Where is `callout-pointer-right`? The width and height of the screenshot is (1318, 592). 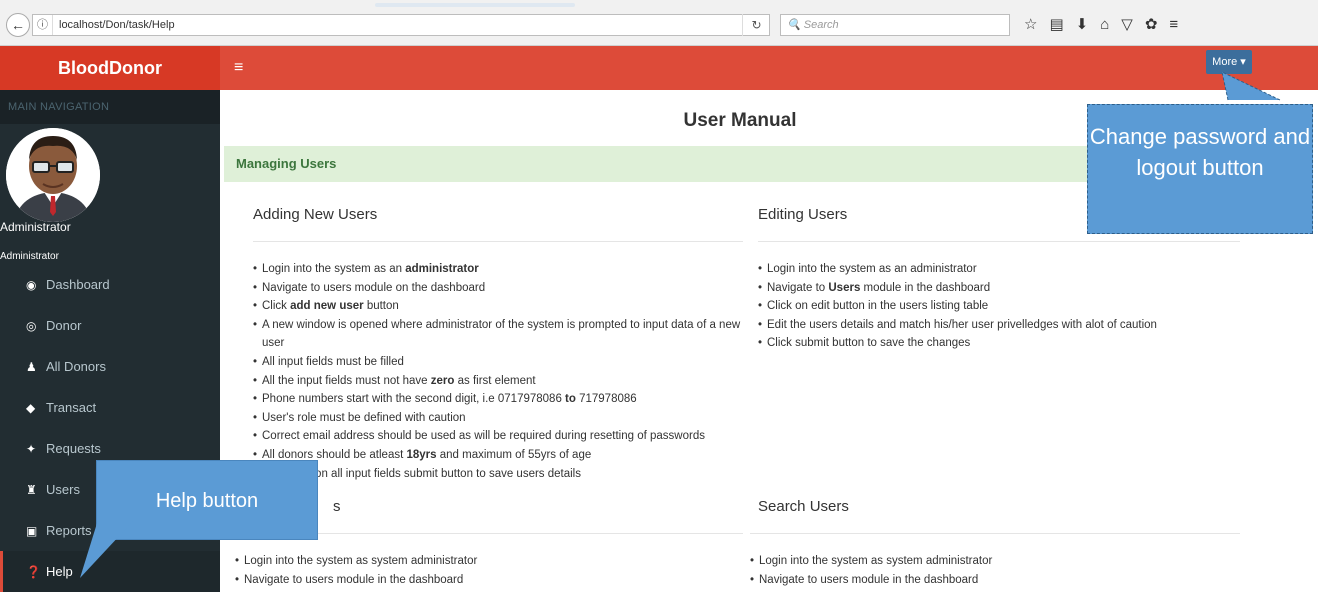 callout-pointer-right is located at coordinates (1251, 86).